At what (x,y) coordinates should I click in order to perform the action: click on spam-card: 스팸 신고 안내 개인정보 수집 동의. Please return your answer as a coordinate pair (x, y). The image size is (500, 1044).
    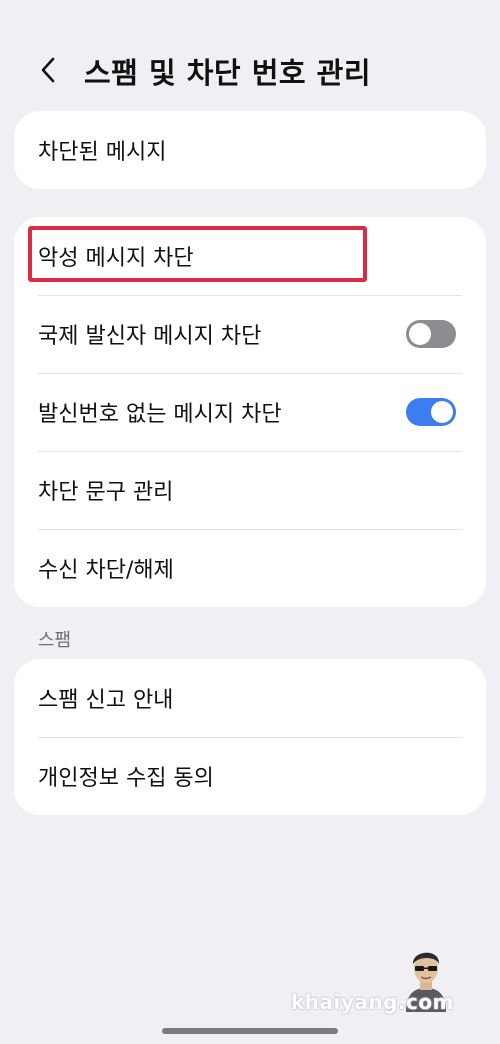
    Looking at the image, I should click on (250, 737).